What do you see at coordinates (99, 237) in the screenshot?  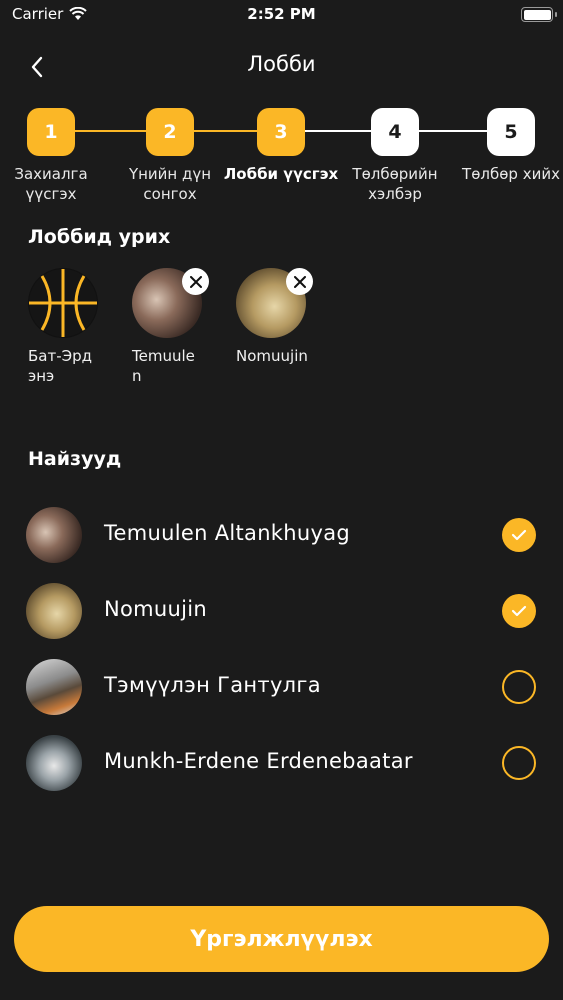 I see `lobby-section-title: Лоббид урих` at bounding box center [99, 237].